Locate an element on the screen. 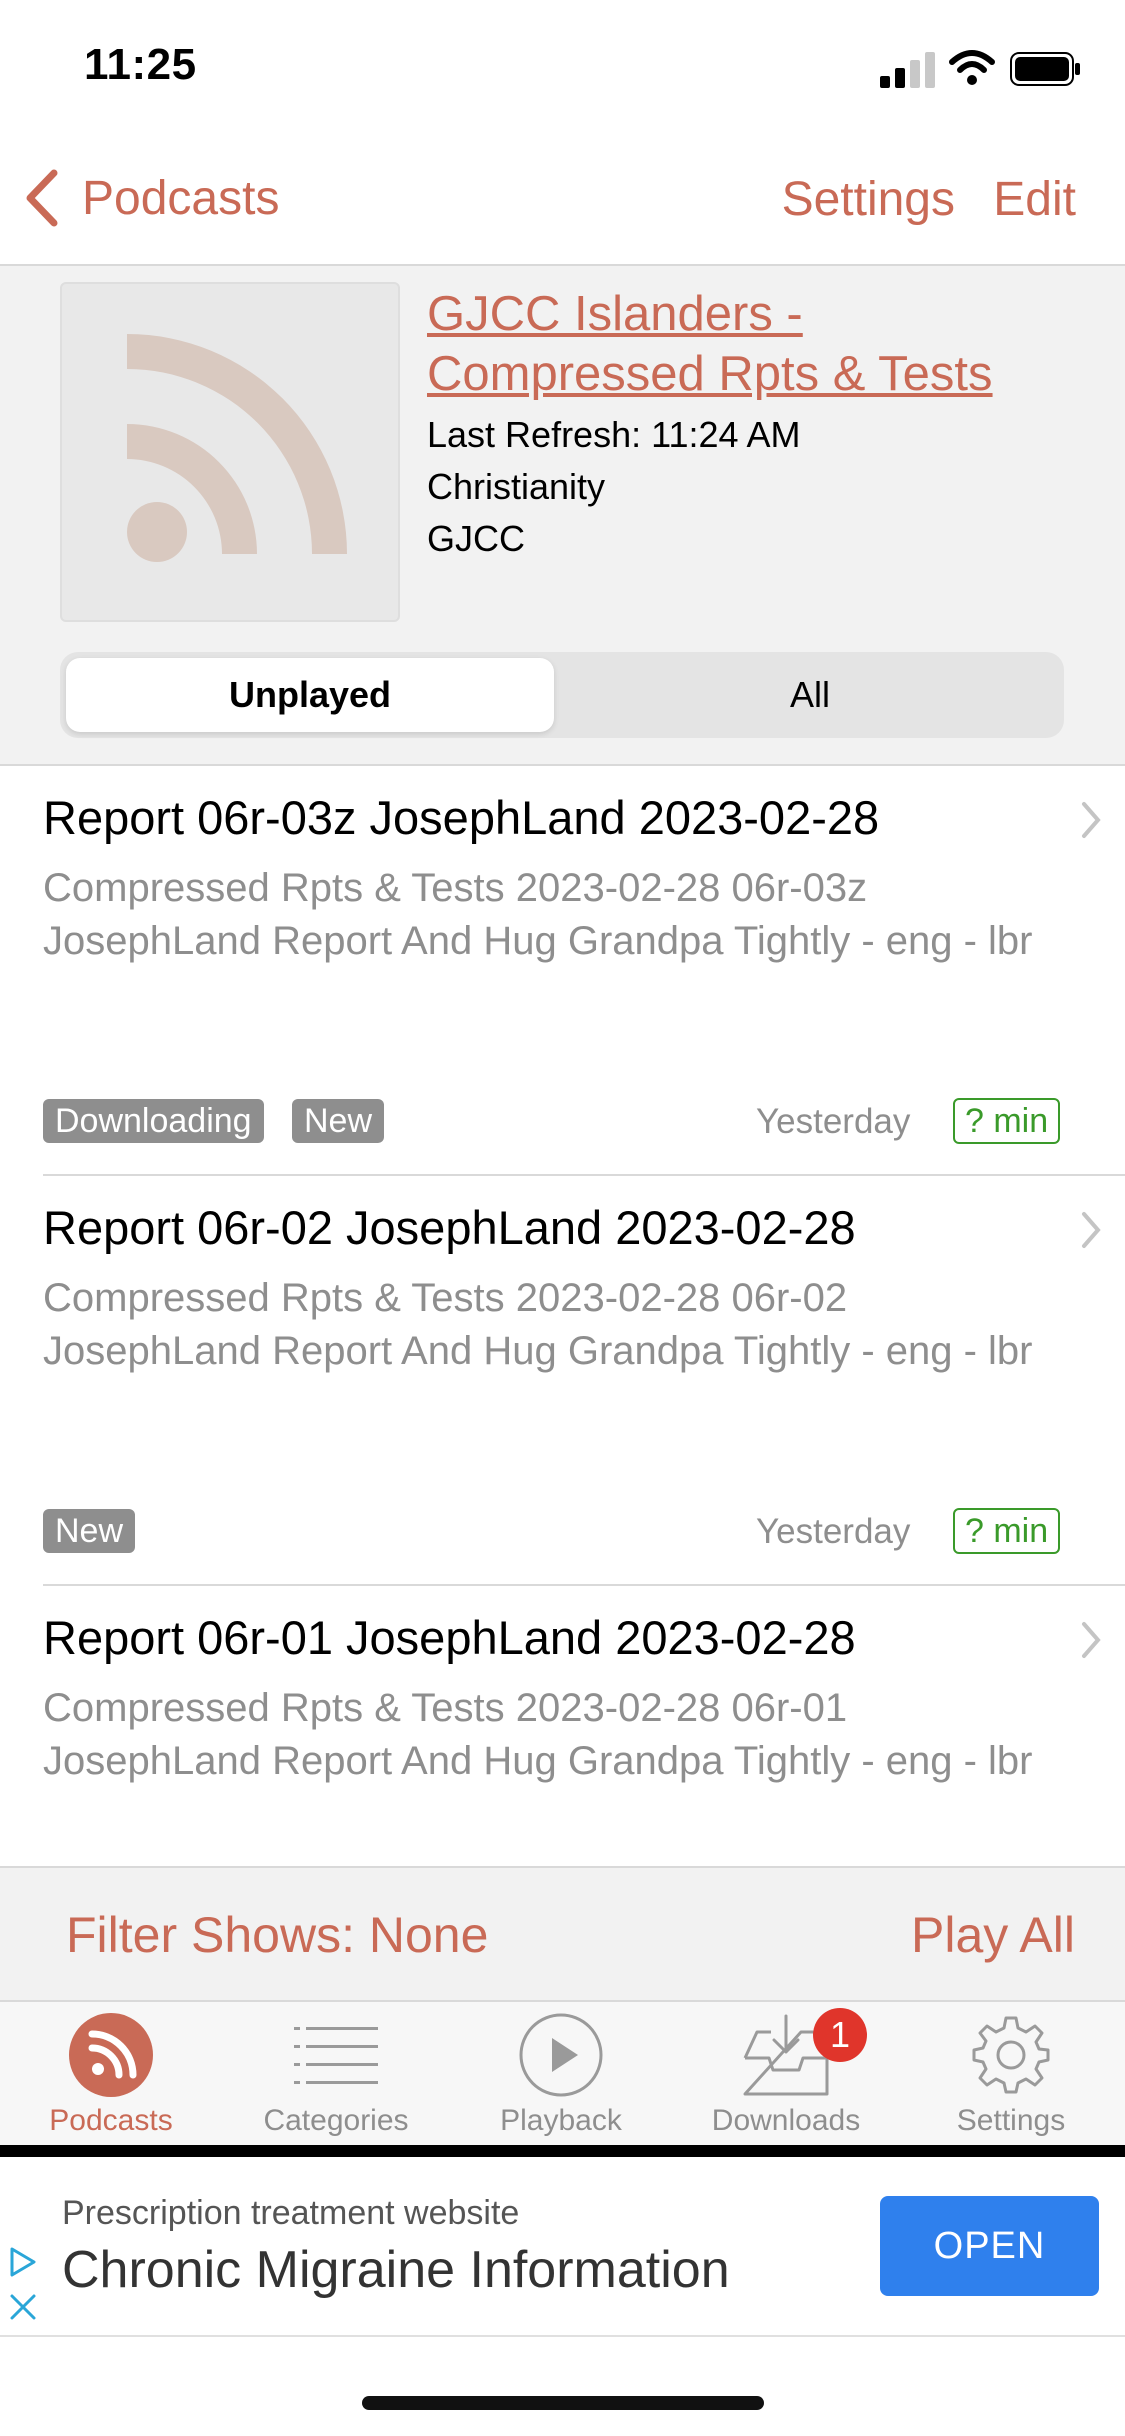  gear-icon is located at coordinates (1011, 2055).